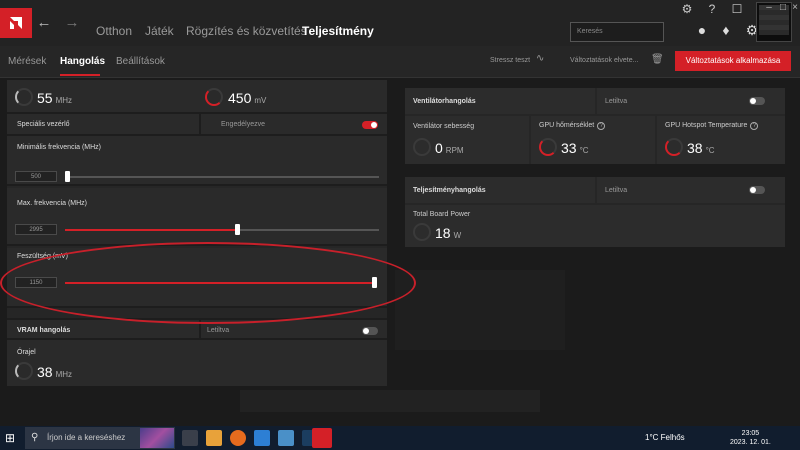  I want to click on weather-status: 1°C Felhős, so click(665, 437).